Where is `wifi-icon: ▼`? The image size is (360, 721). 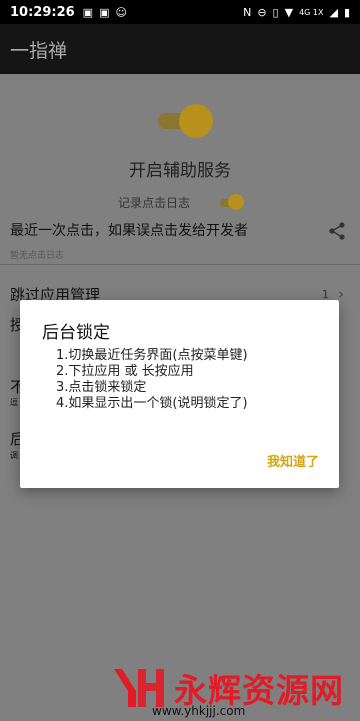 wifi-icon: ▼ is located at coordinates (289, 12).